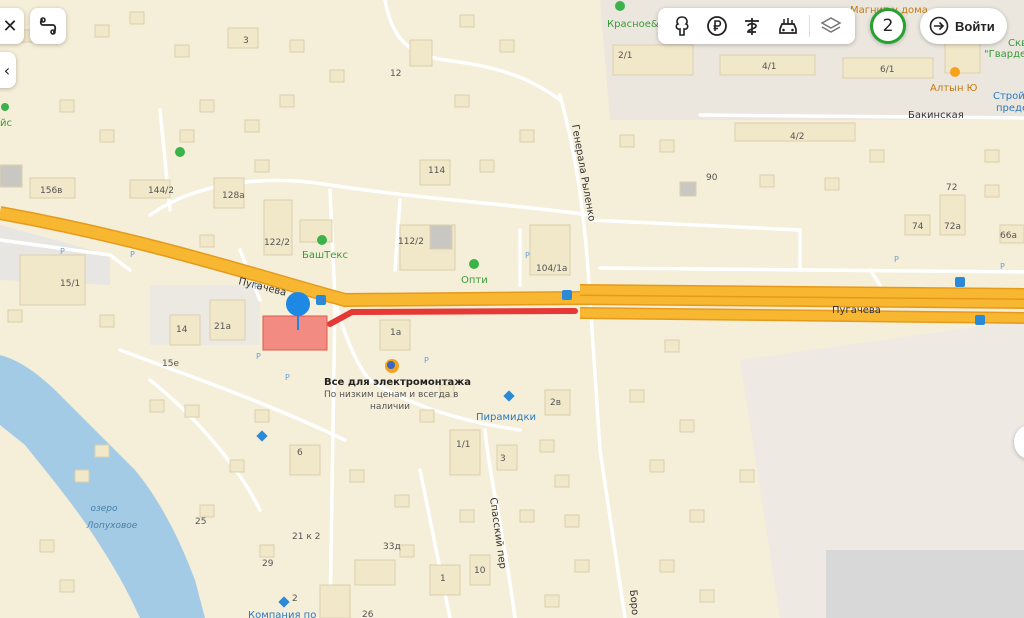 This screenshot has width=1024, height=618. What do you see at coordinates (809, 26) in the screenshot?
I see `toolbar-divider` at bounding box center [809, 26].